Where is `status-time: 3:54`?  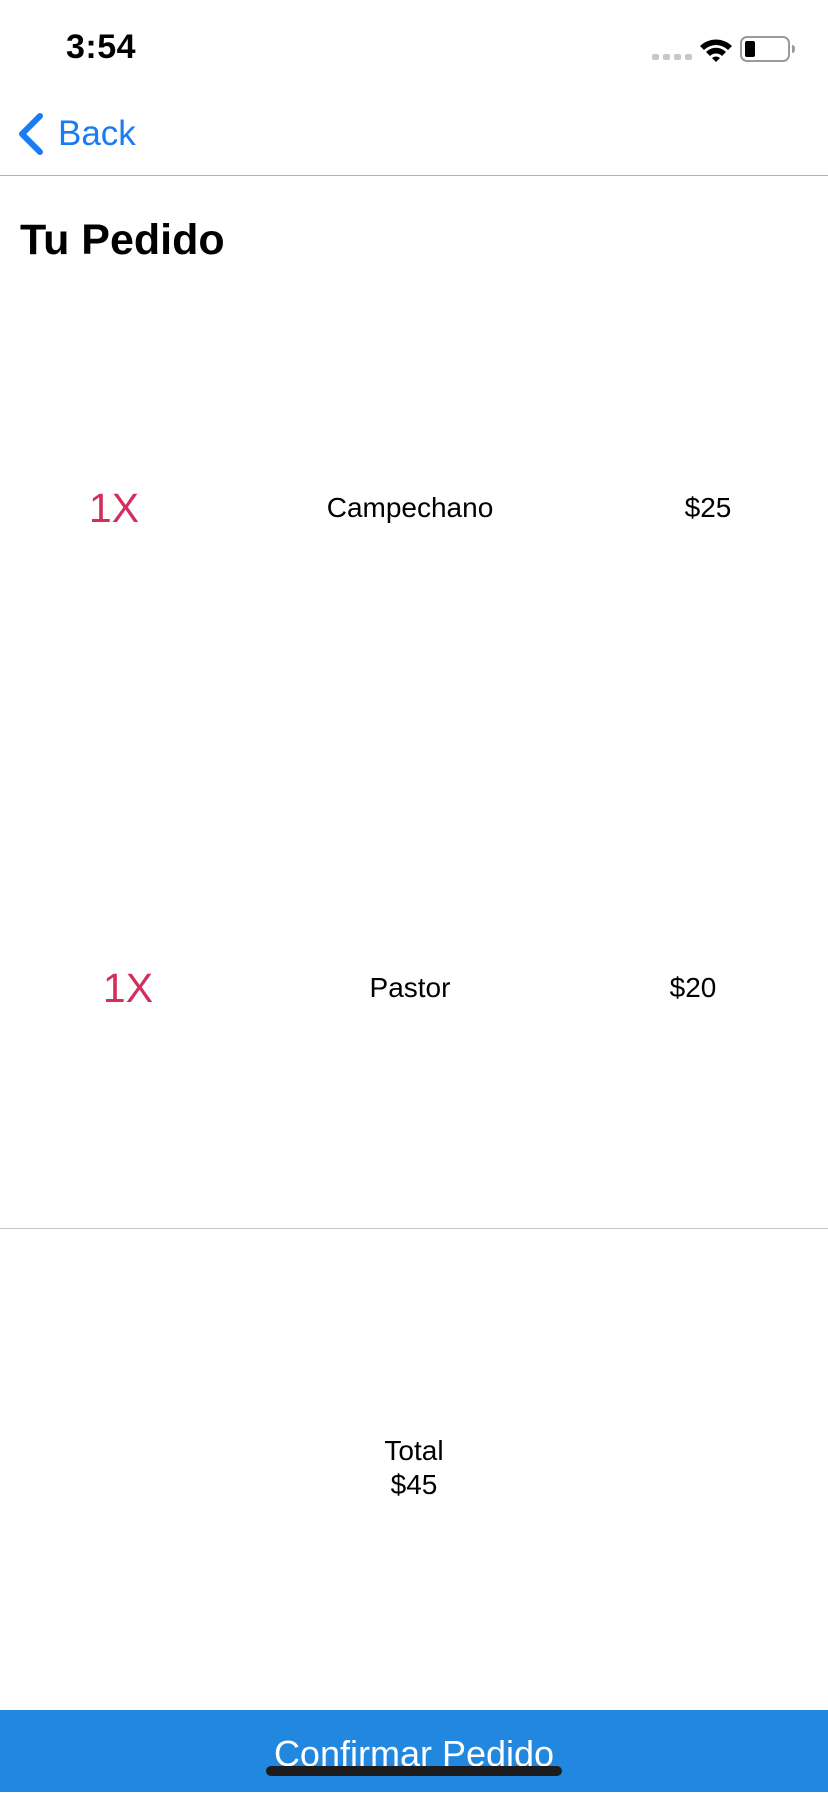
status-time: 3:54 is located at coordinates (101, 47).